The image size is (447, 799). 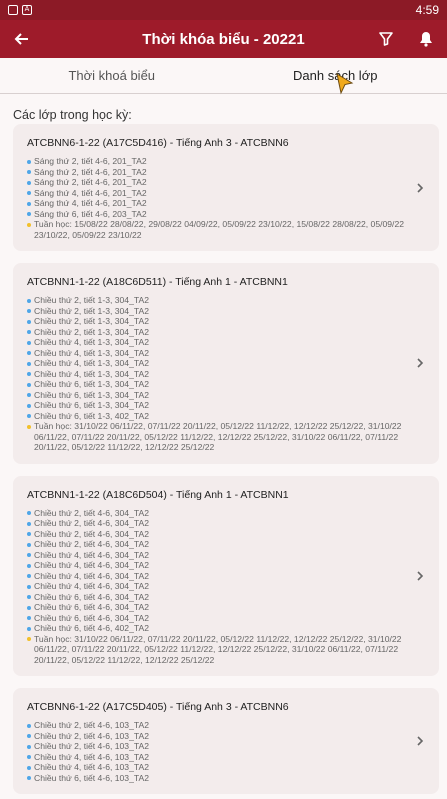 I want to click on bell-icon, so click(x=426, y=39).